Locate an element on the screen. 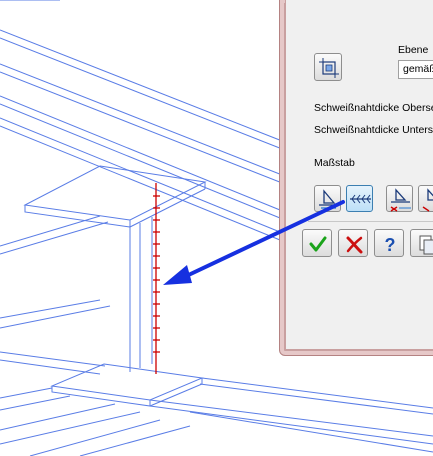 This screenshot has width=433, height=456. pointer-arrow-icon is located at coordinates (254, 242).